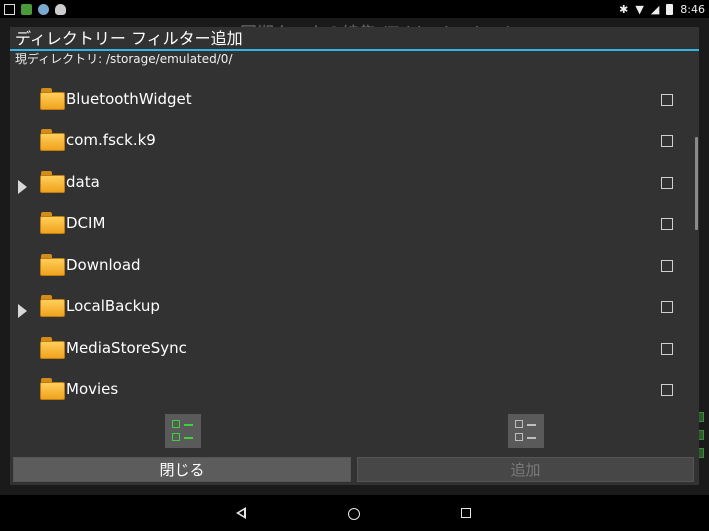 The width and height of the screenshot is (709, 531). Describe the element at coordinates (354, 50) in the screenshot. I see `title-divider` at that location.